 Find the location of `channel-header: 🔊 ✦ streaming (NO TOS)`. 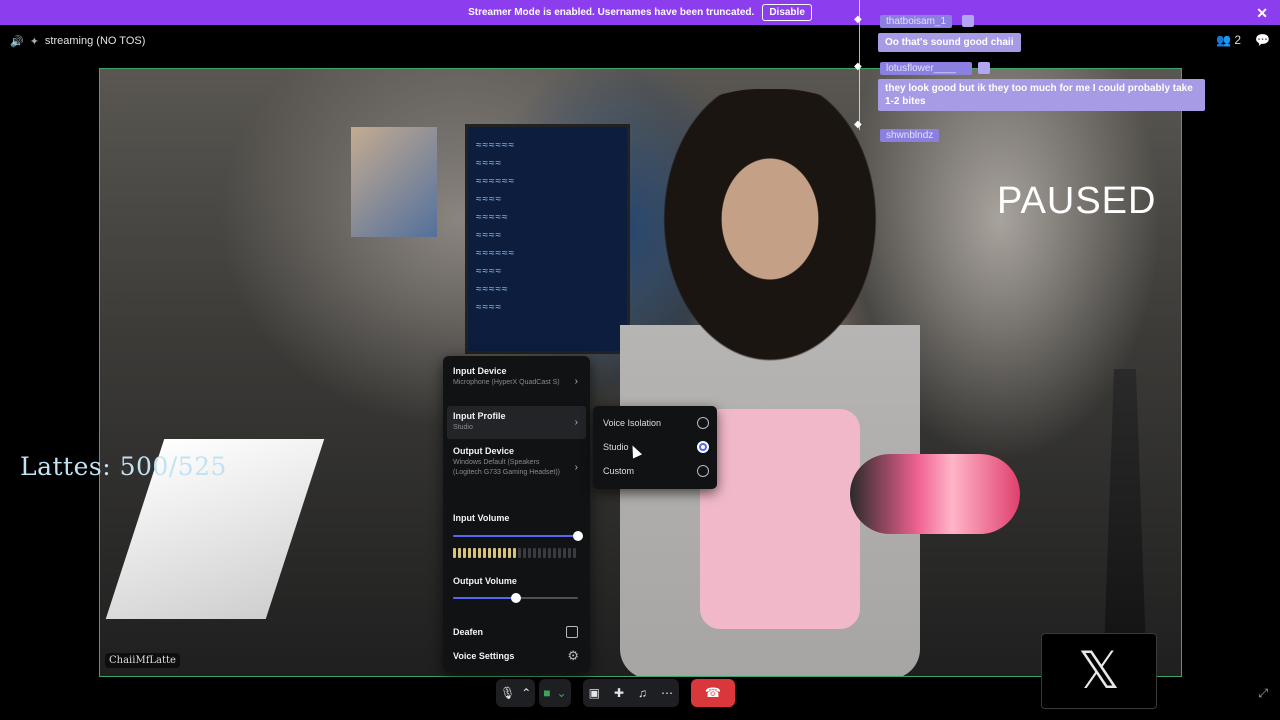

channel-header: 🔊 ✦ streaming (NO TOS) is located at coordinates (77, 41).